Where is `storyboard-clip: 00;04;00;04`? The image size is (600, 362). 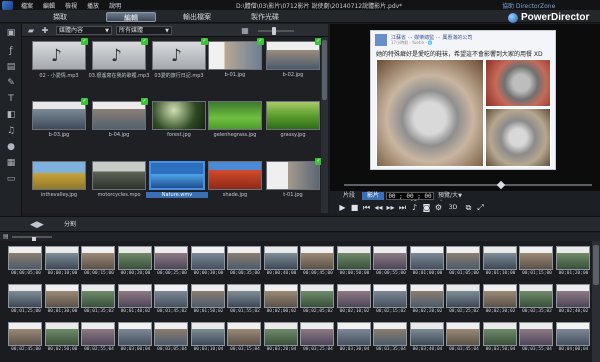
storyboard-clip: 00;04;00;04 is located at coordinates (573, 339).